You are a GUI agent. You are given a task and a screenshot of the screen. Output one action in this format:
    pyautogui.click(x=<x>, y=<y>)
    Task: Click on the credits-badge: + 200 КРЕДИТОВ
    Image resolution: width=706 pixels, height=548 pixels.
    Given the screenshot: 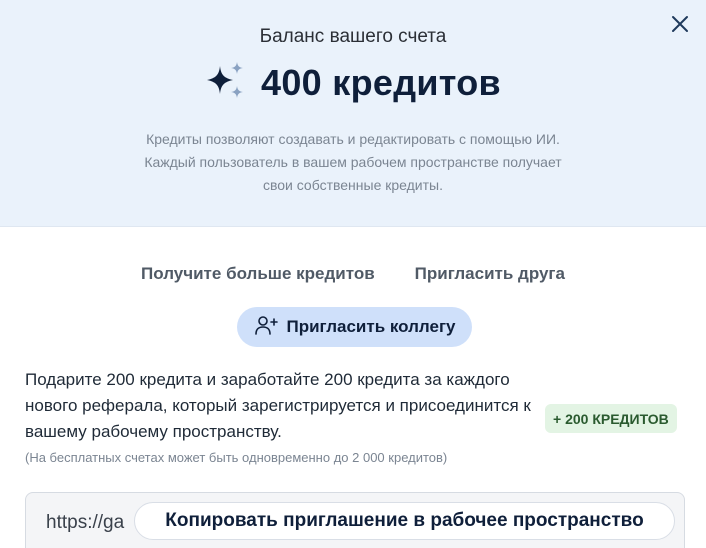 What is the action you would take?
    pyautogui.click(x=611, y=418)
    